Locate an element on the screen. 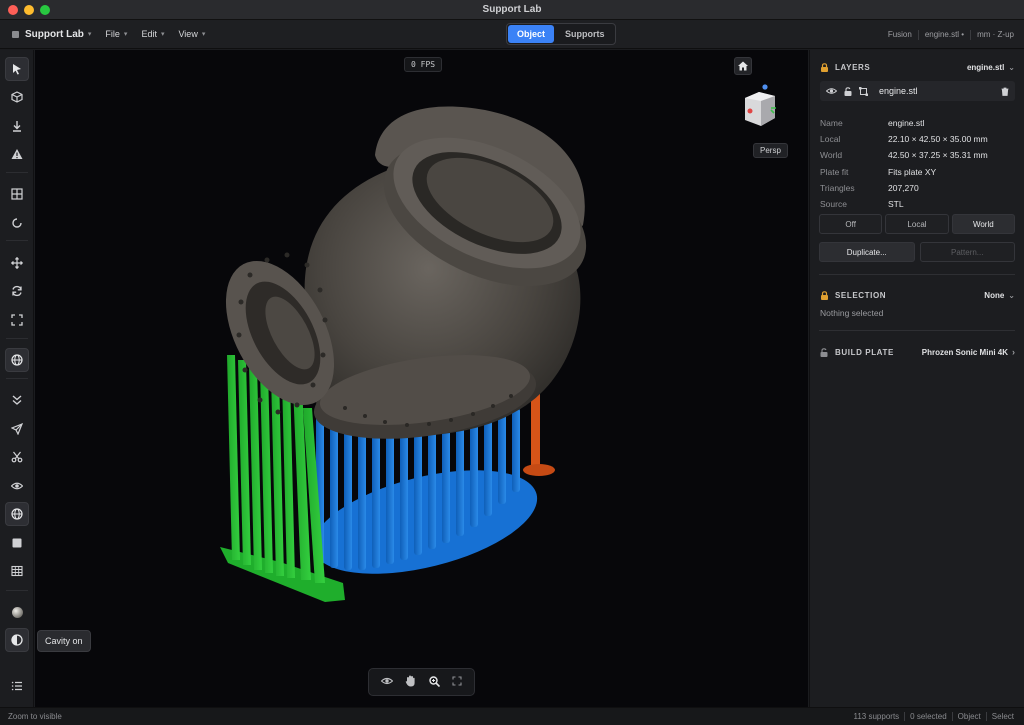  close-window-button is located at coordinates (13, 10).